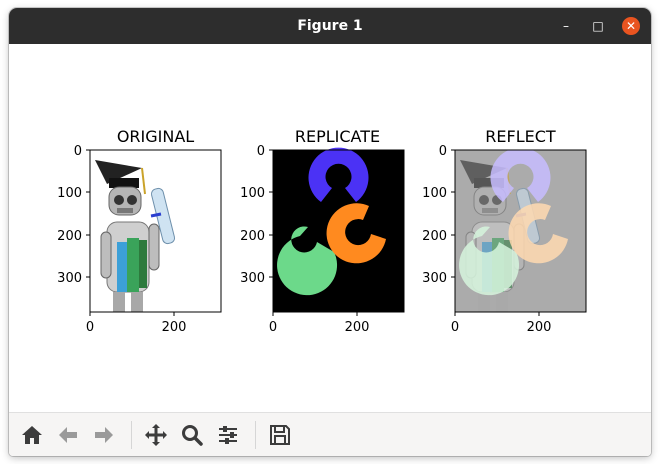 This screenshot has height=464, width=660. I want to click on panel-reflect: REFLECT 0 100 200 300 0 200, so click(504, 231).